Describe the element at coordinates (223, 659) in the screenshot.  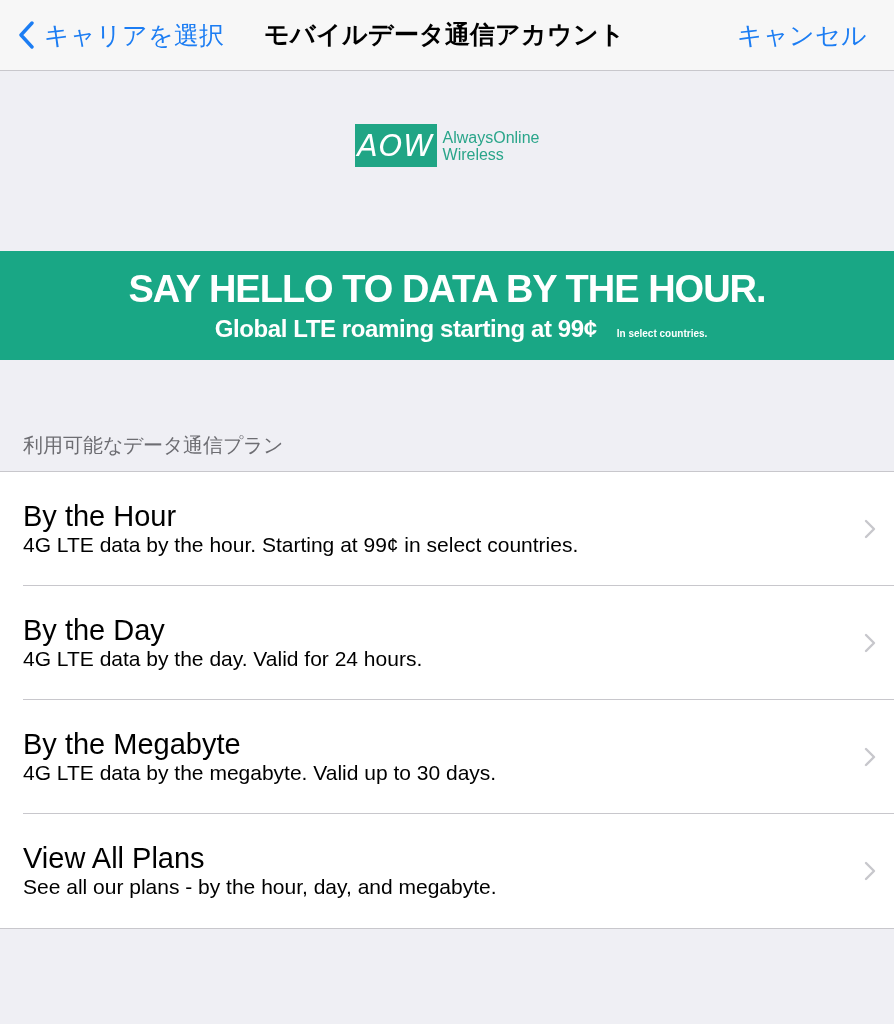
I see `plan-description: 4G LTE data by the day. Valid for 24 hours.` at that location.